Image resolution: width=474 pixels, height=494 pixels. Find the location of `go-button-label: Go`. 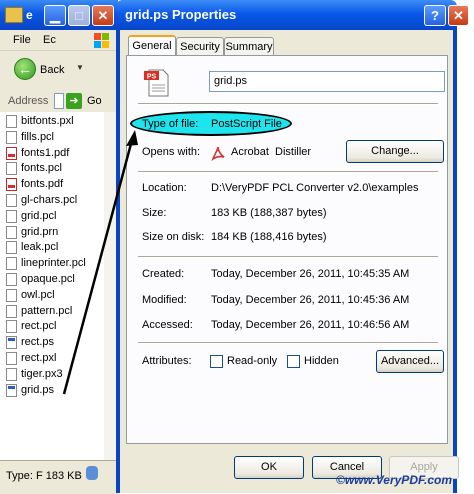

go-button-label: Go is located at coordinates (94, 101).